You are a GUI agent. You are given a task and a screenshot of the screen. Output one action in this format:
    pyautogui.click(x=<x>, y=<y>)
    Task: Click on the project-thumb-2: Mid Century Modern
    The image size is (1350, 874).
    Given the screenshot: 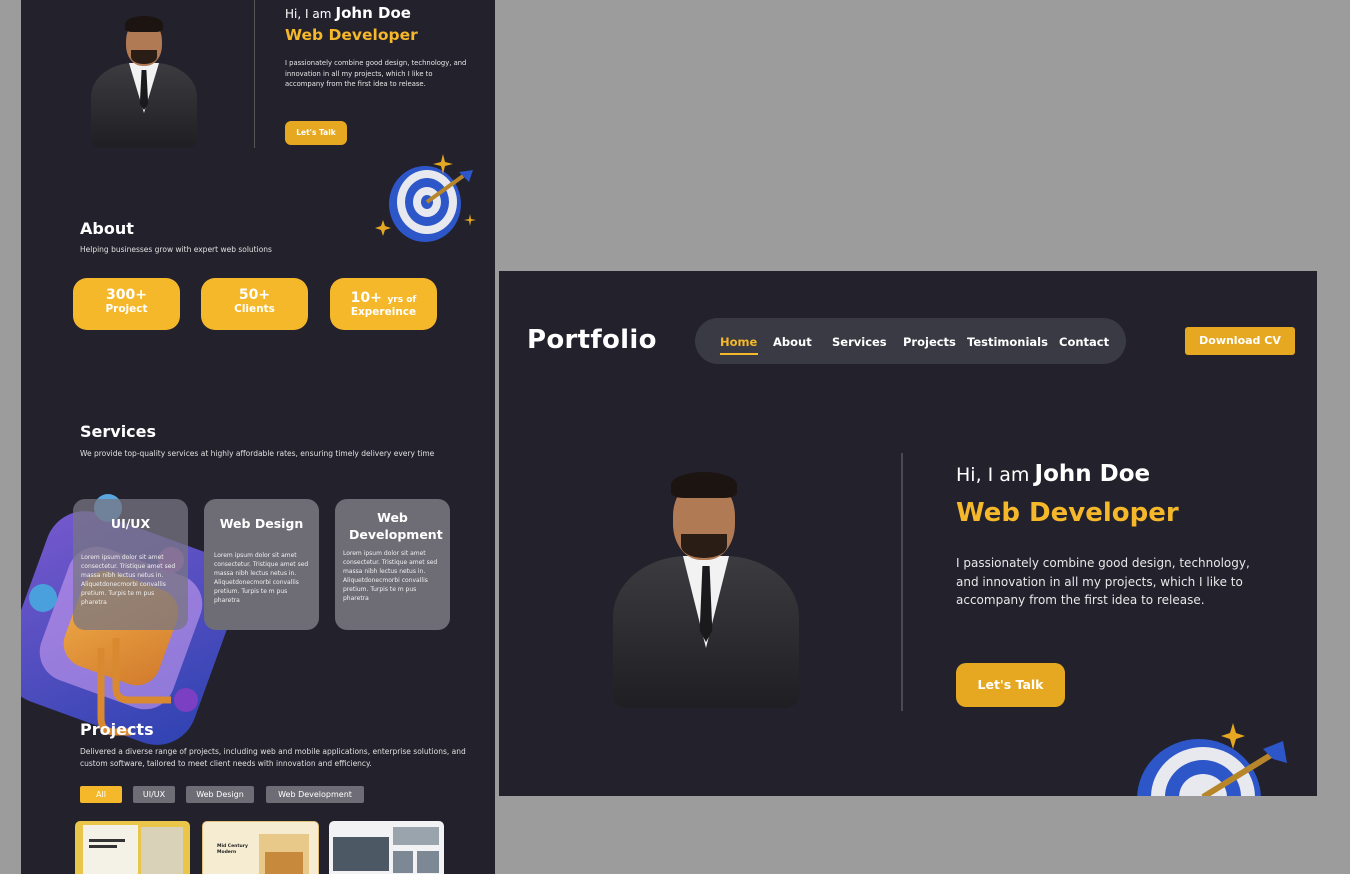 What is the action you would take?
    pyautogui.click(x=260, y=847)
    